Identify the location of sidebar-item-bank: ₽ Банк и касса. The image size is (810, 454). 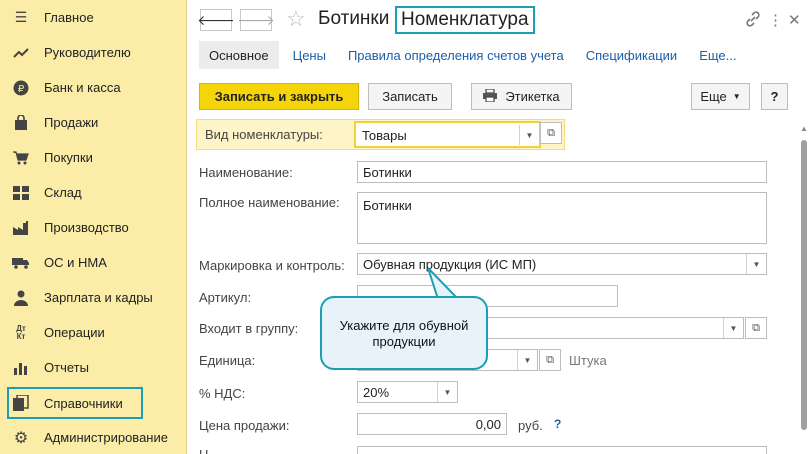
(93, 87).